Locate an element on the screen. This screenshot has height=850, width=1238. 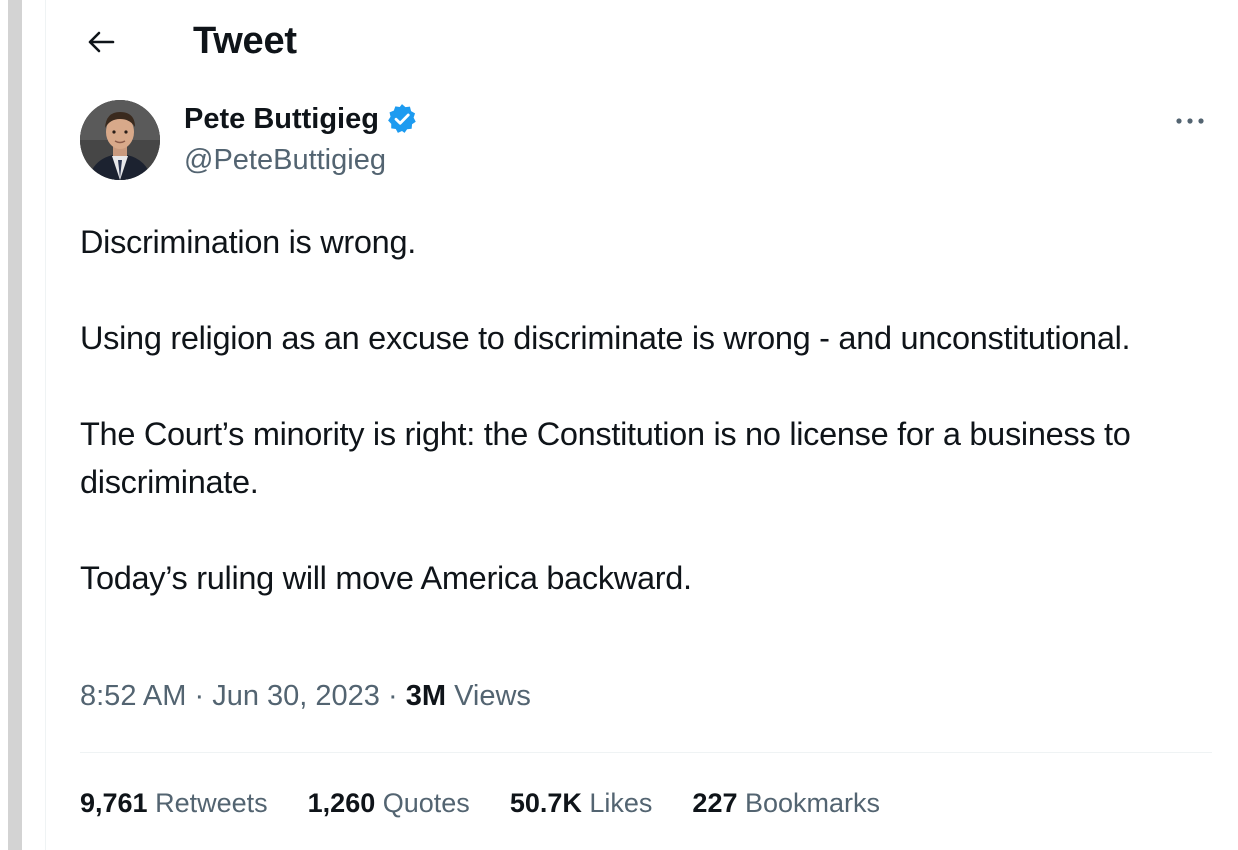
tweet-date: Jun 30, 2023 is located at coordinates (296, 696).